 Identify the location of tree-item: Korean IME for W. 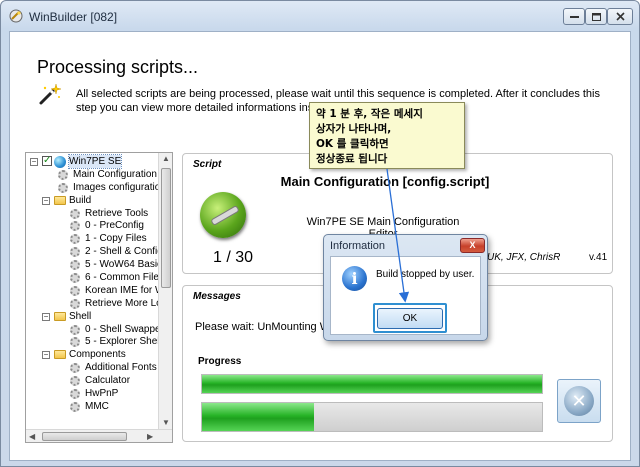
(95, 290).